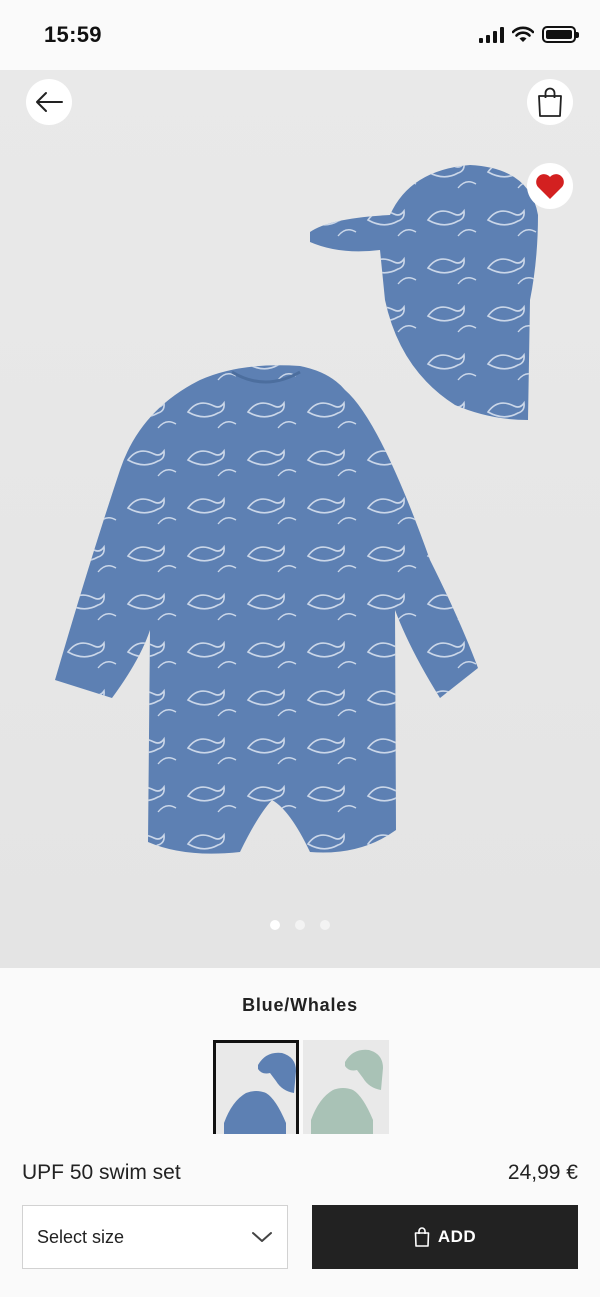 The width and height of the screenshot is (600, 1297). I want to click on size-select-label: Select size, so click(81, 1236).